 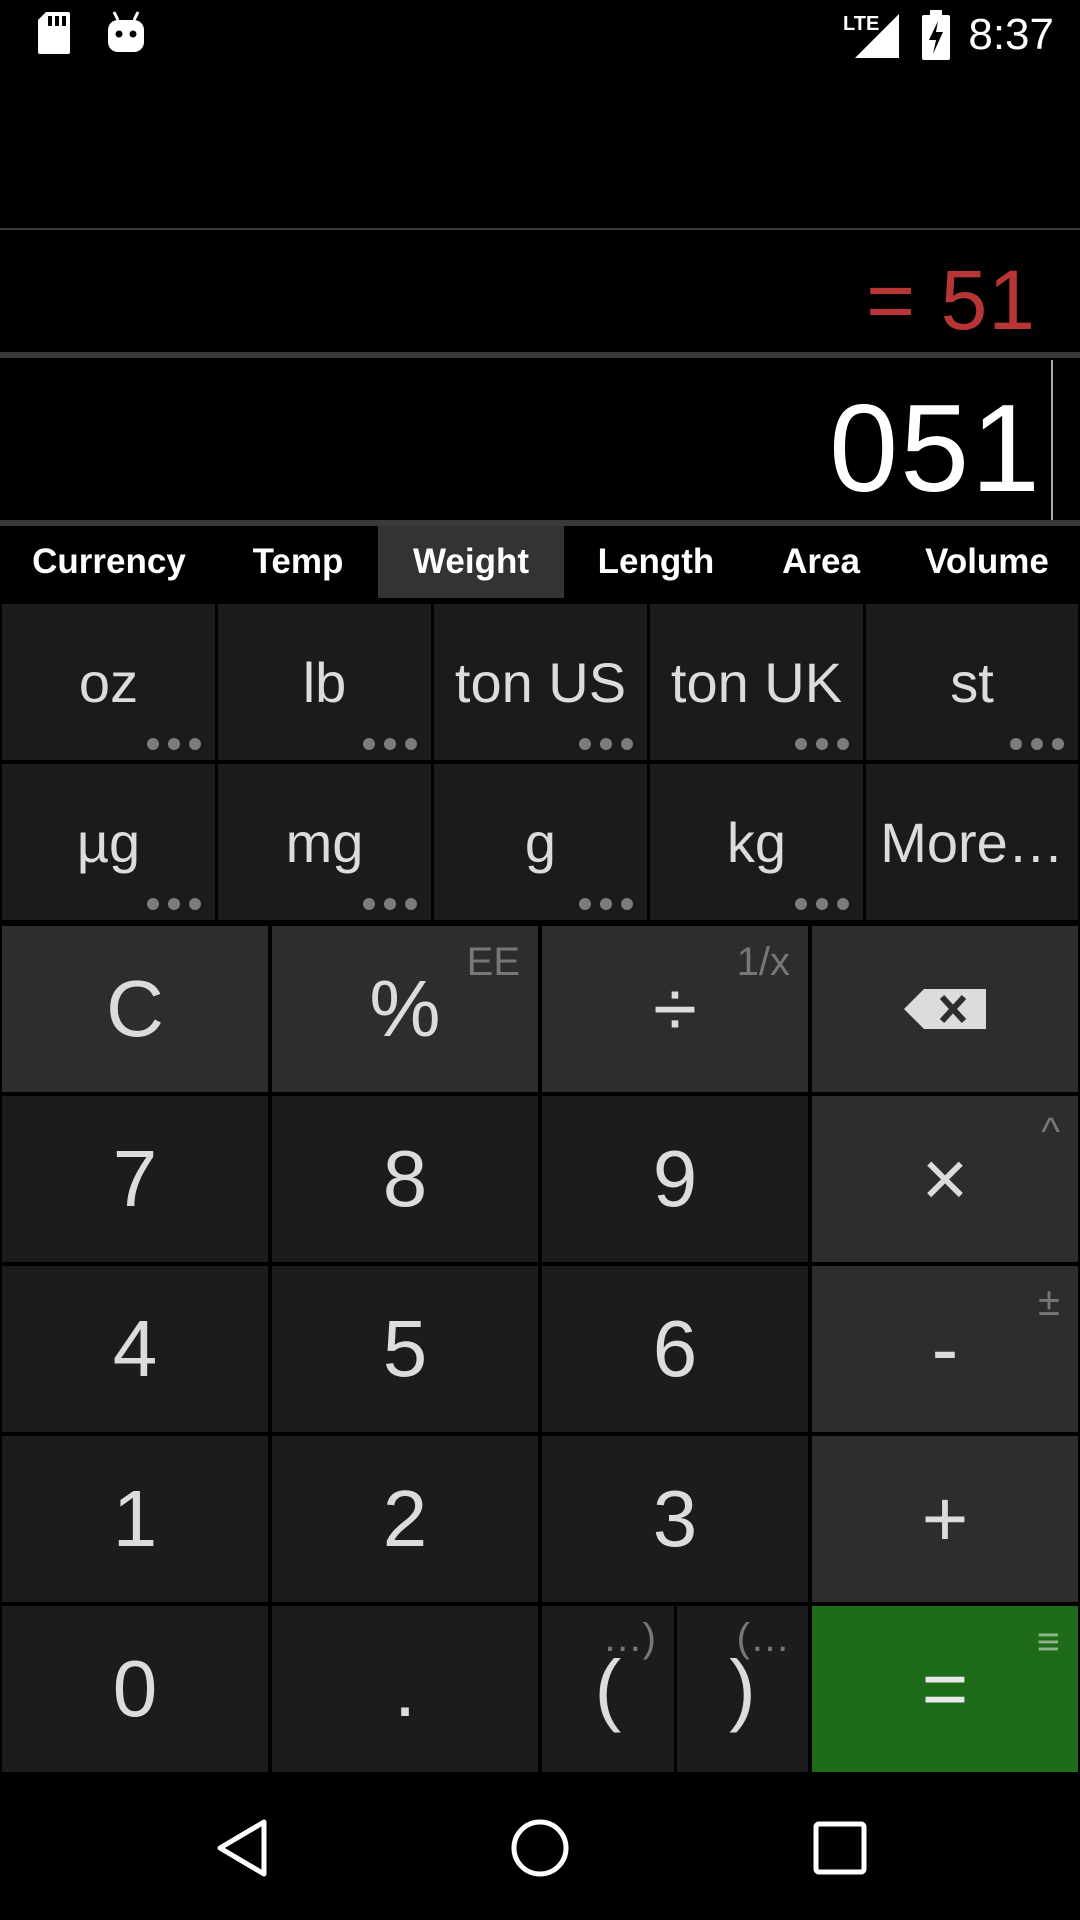 I want to click on digit-7-button: 7, so click(x=135, y=1179).